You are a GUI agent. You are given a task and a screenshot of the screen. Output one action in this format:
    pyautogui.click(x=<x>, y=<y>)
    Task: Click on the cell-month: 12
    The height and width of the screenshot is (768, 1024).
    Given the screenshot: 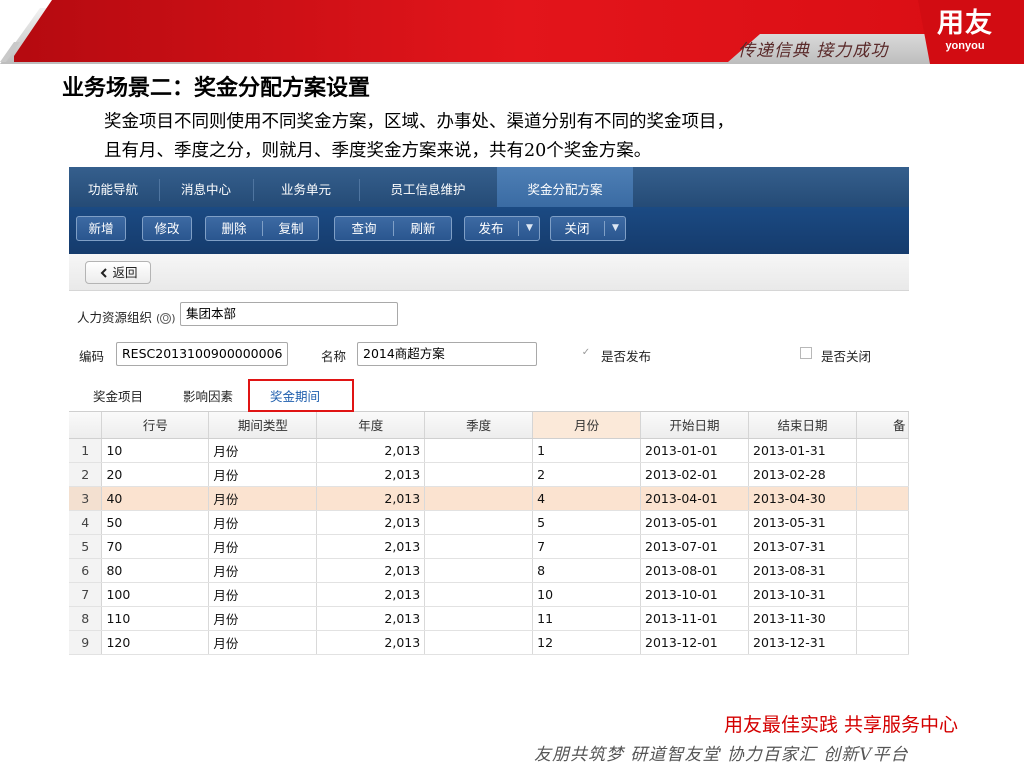 What is the action you would take?
    pyautogui.click(x=587, y=642)
    